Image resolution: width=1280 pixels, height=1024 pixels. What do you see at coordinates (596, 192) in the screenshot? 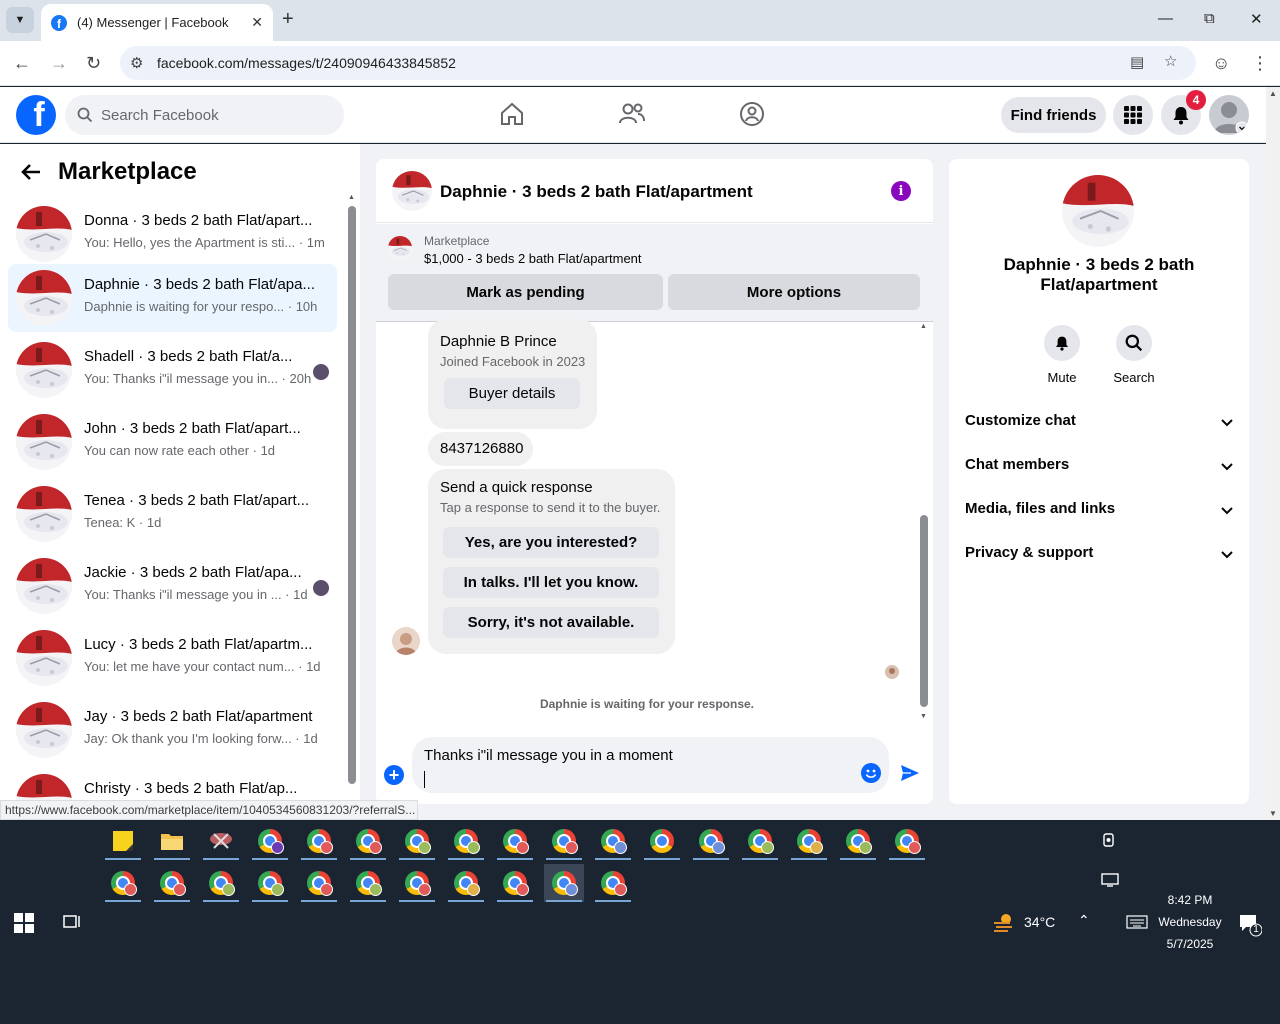
I see `chat-title: Daphnie · 3 beds 2 bath Flat/apartment` at bounding box center [596, 192].